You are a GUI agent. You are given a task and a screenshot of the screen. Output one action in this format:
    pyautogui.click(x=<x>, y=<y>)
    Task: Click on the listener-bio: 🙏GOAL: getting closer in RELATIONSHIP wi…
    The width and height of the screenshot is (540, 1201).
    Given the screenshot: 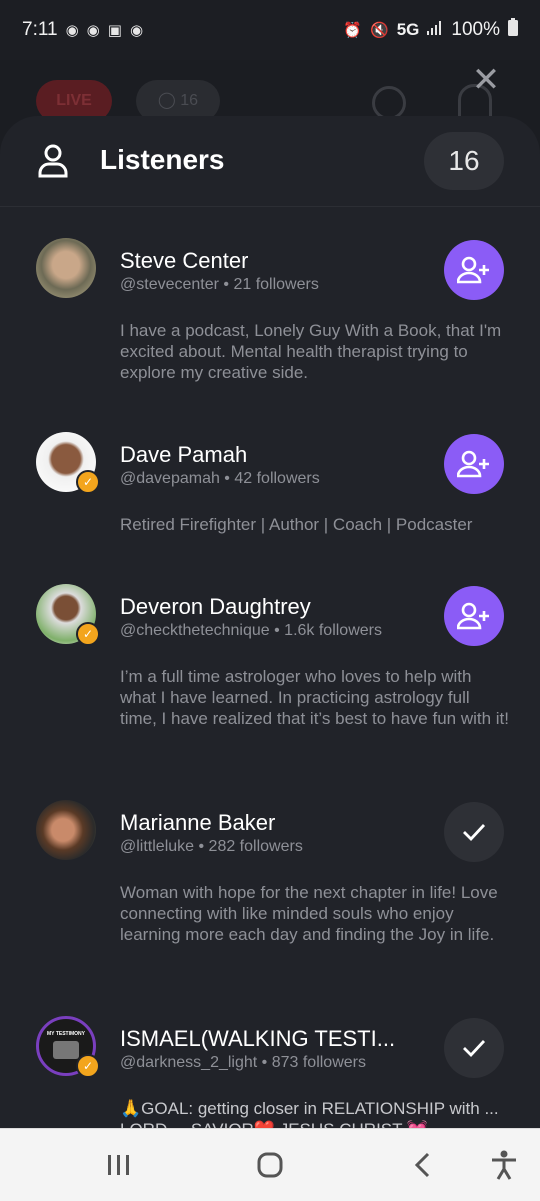 What is the action you would take?
    pyautogui.click(x=309, y=1113)
    